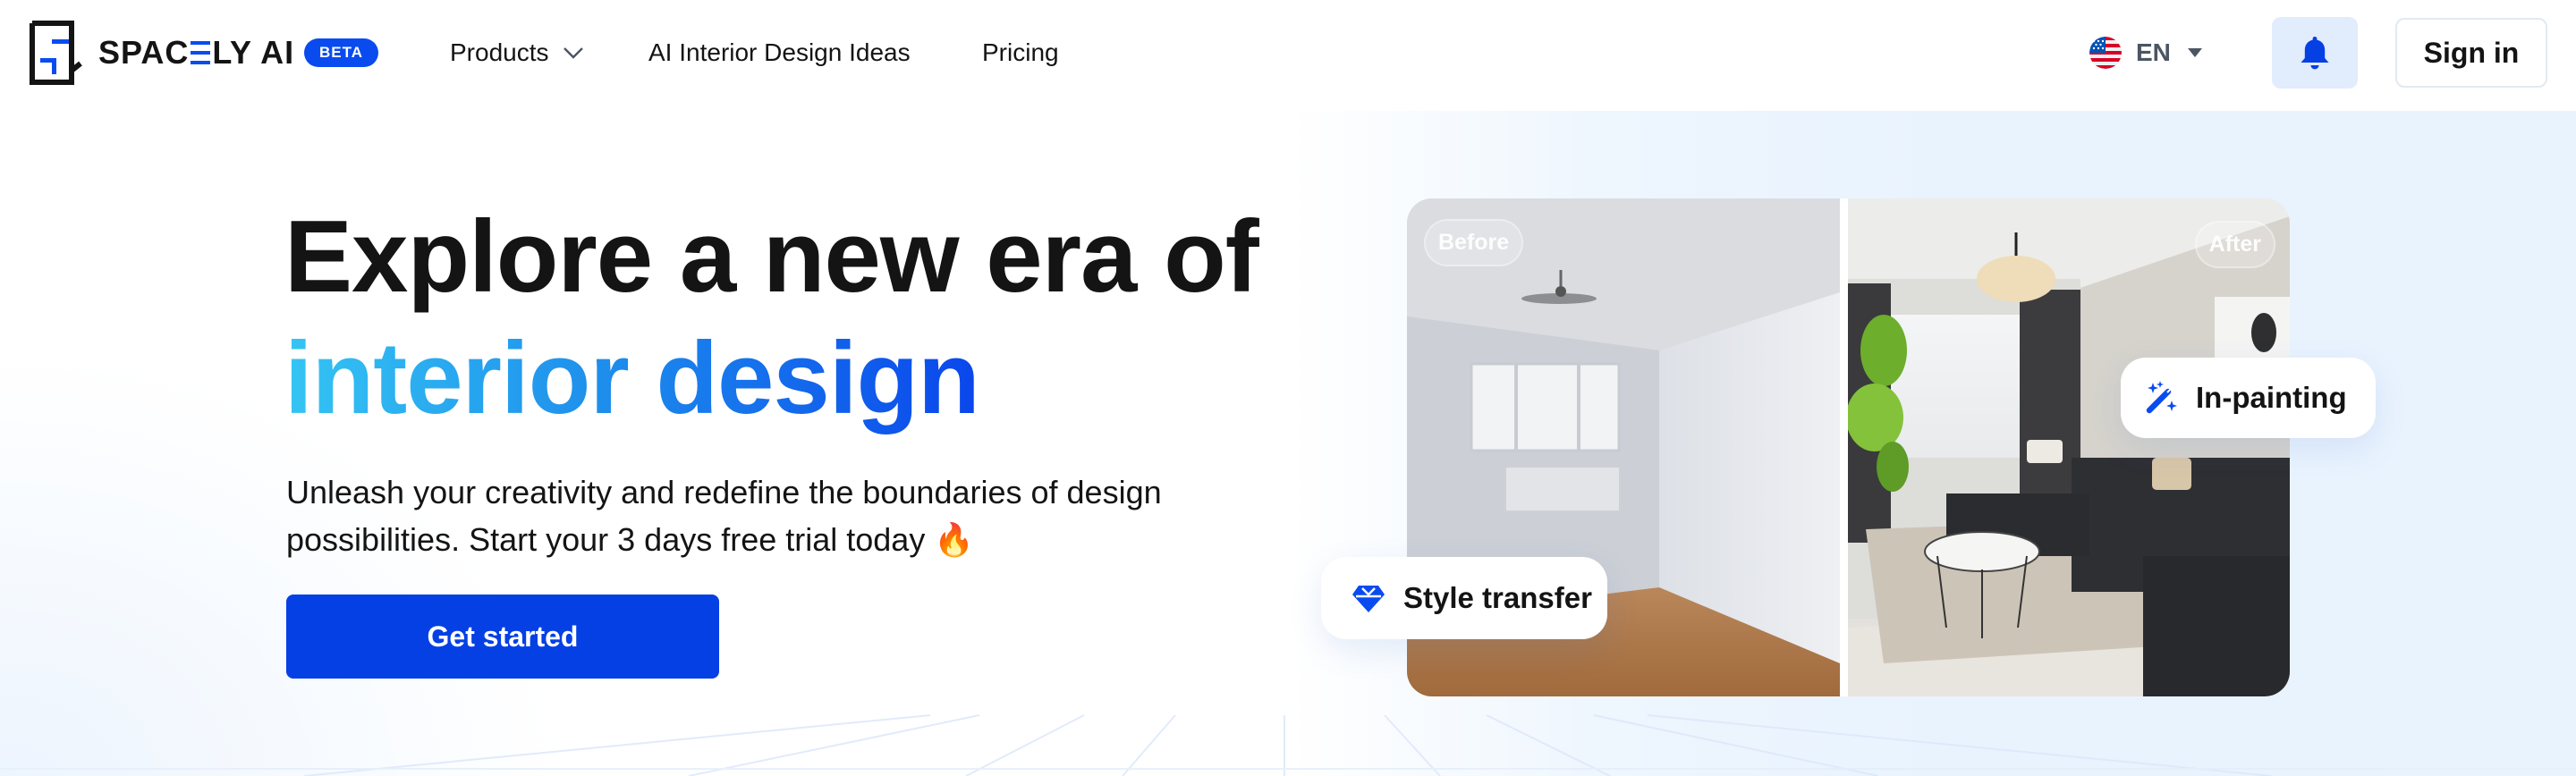 This screenshot has width=2576, height=776. I want to click on hero-headline-line2: interior design, so click(632, 379).